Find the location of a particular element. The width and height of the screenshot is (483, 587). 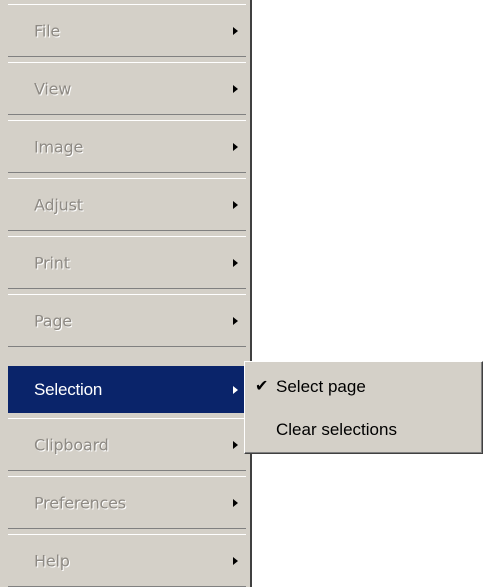

menu-item-selection: Selection is located at coordinates (127, 389).